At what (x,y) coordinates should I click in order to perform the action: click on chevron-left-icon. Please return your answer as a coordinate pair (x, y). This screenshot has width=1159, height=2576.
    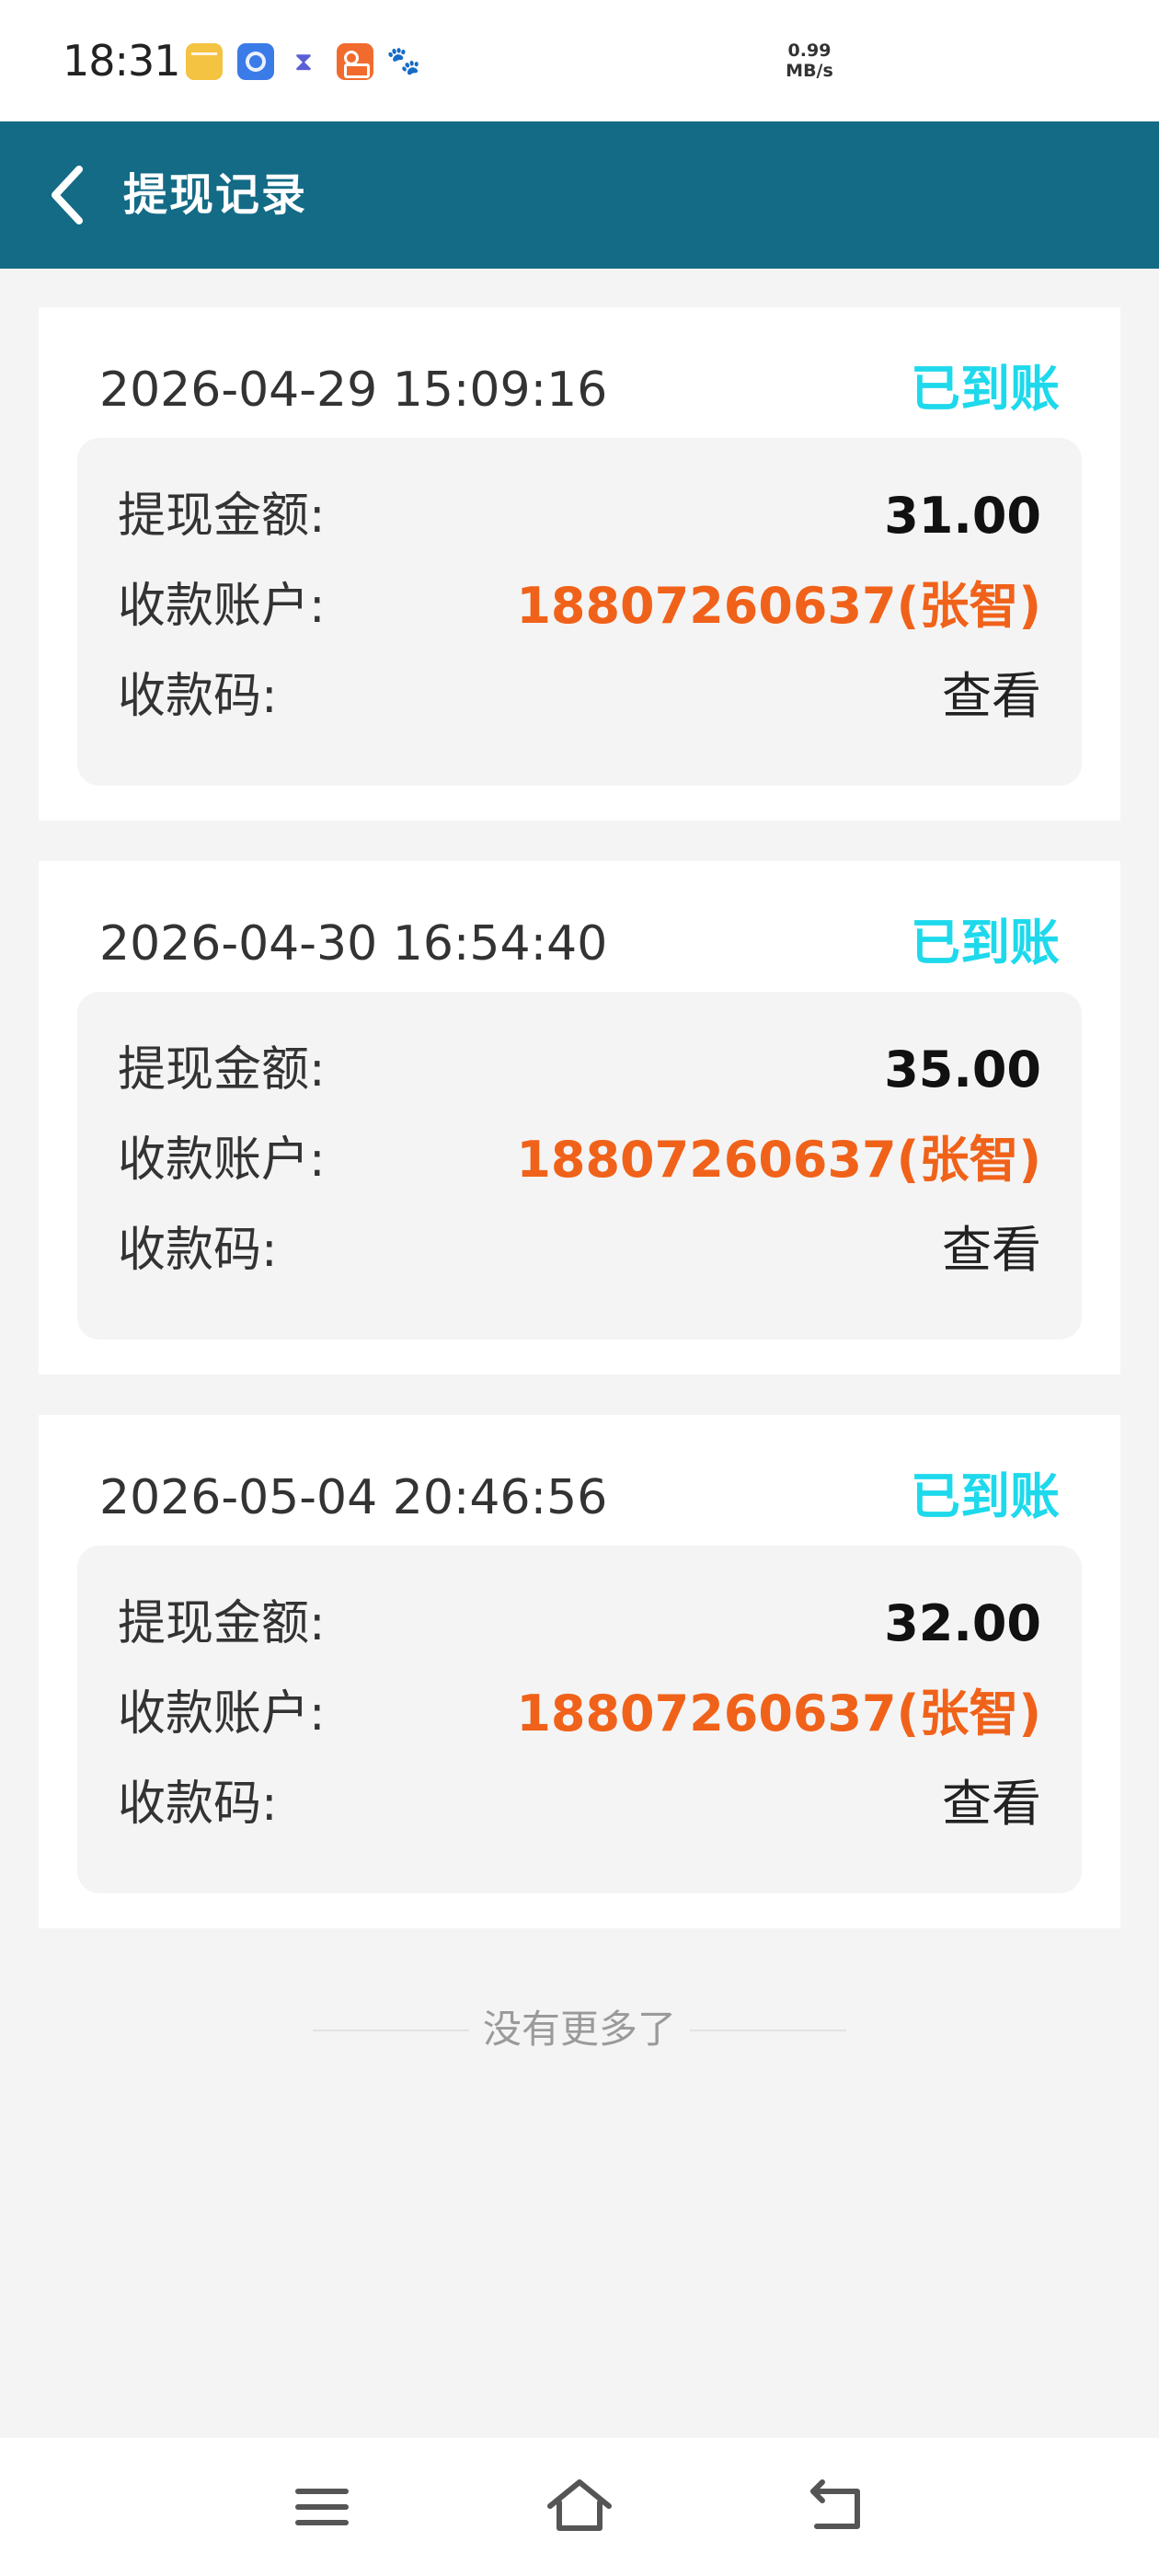
    Looking at the image, I should click on (71, 195).